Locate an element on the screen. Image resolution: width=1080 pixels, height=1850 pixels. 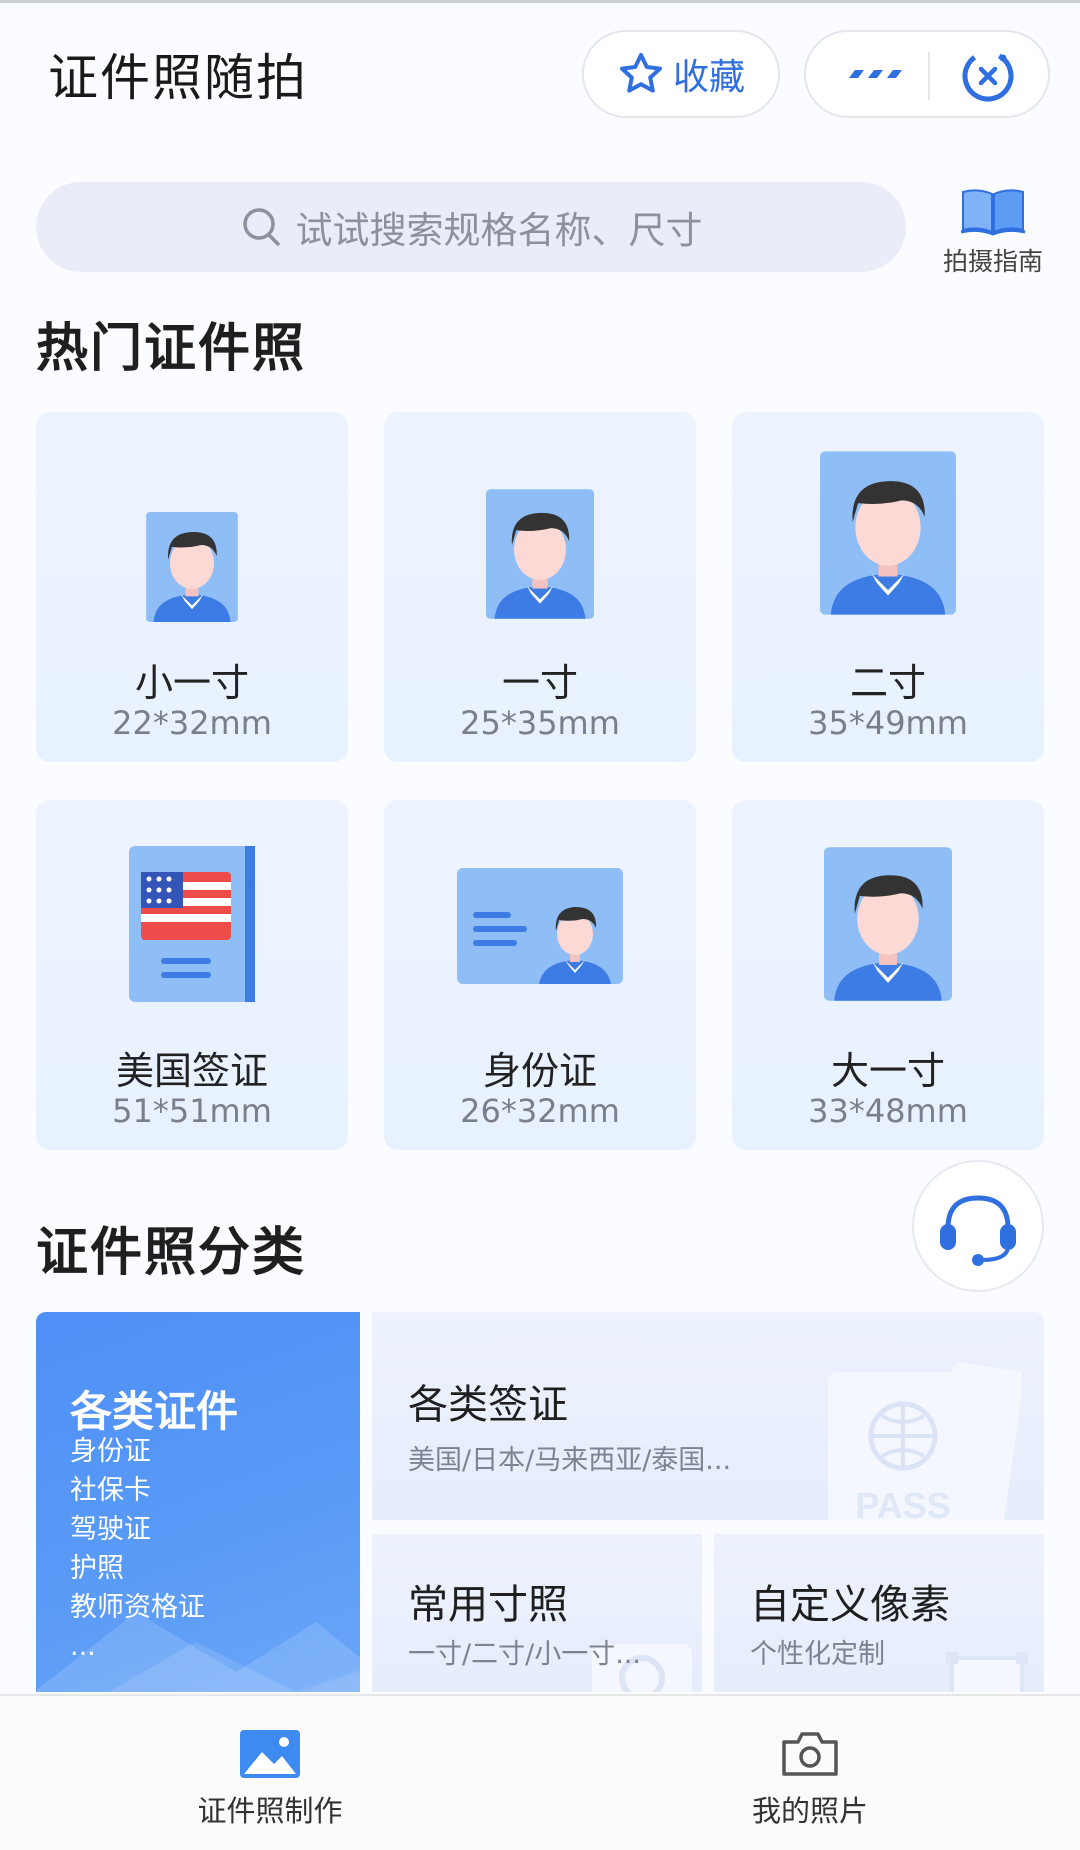
category-common-title: 常用寸照 is located at coordinates (488, 1605).